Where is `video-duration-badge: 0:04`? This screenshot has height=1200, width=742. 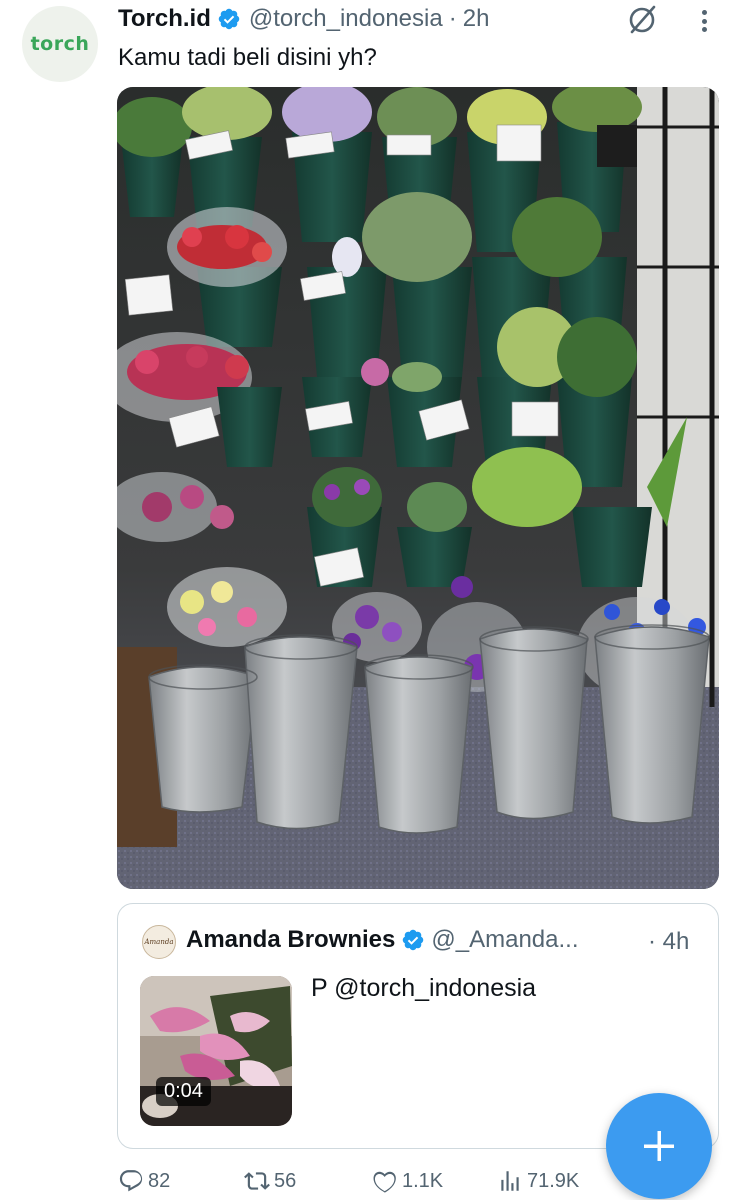
video-duration-badge: 0:04 is located at coordinates (183, 1091).